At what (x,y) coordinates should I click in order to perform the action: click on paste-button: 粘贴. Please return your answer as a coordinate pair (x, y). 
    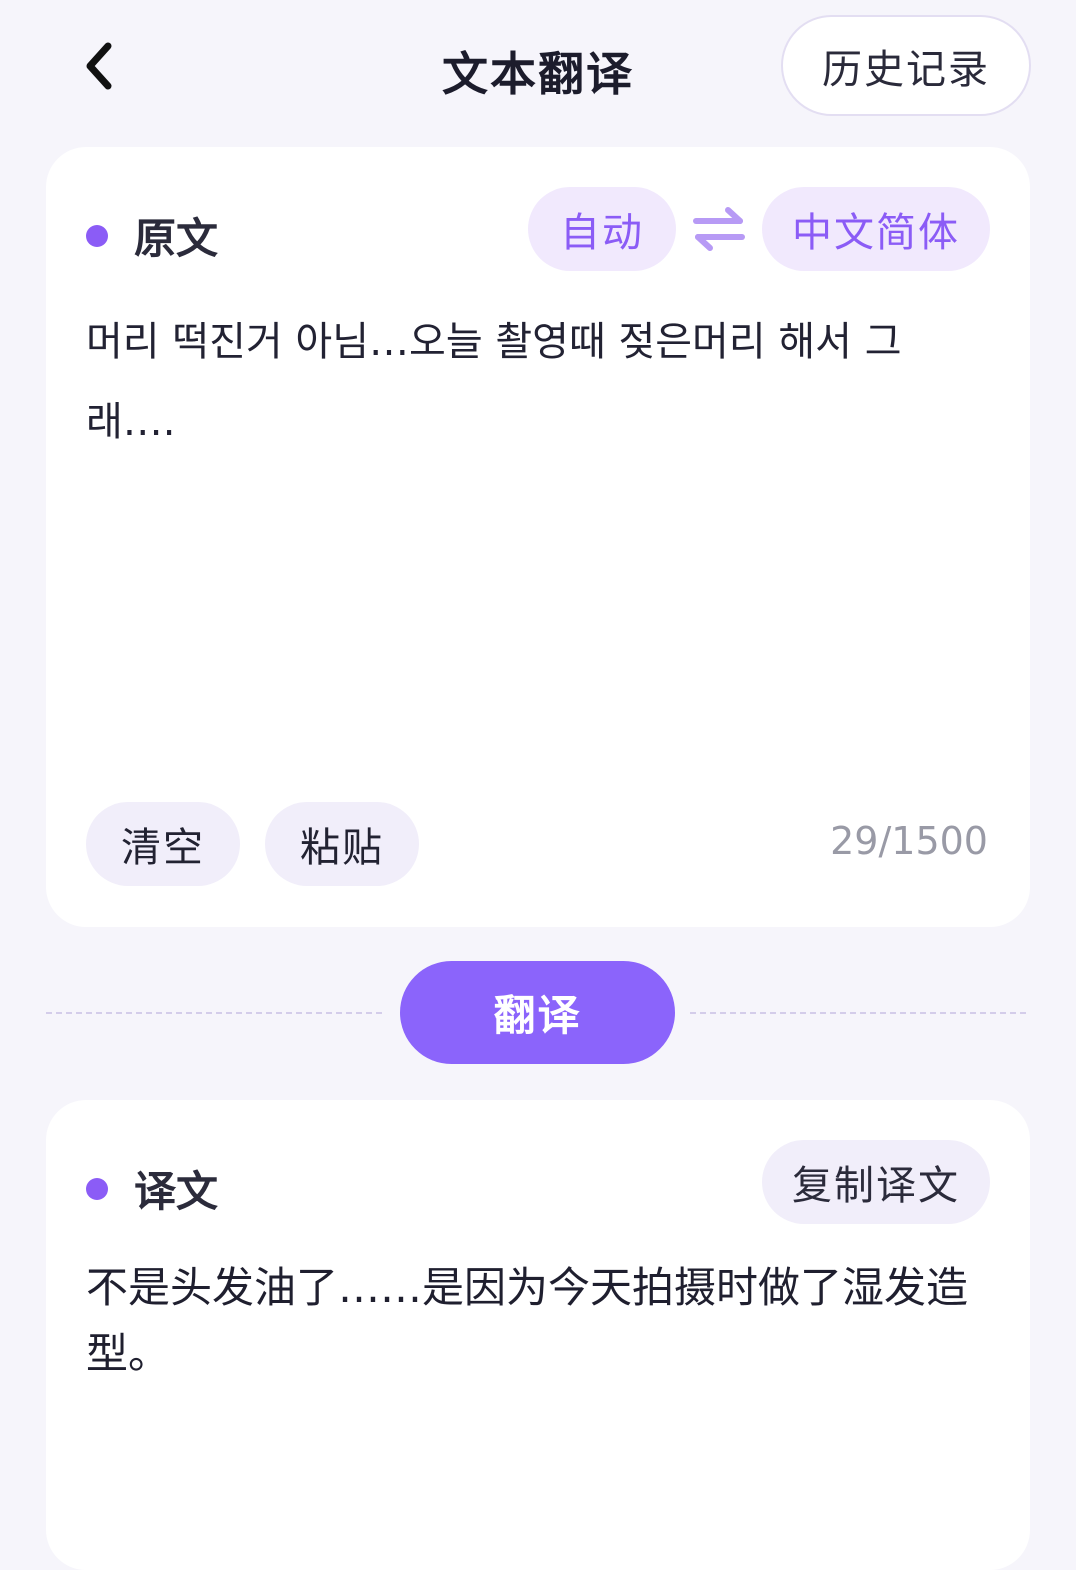
    Looking at the image, I should click on (342, 844).